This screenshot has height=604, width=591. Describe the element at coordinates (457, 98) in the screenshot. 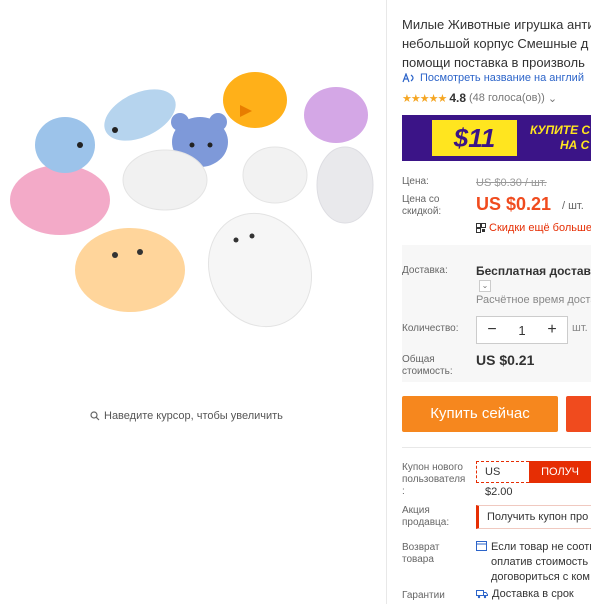

I see `rating-value: 4.8` at that location.